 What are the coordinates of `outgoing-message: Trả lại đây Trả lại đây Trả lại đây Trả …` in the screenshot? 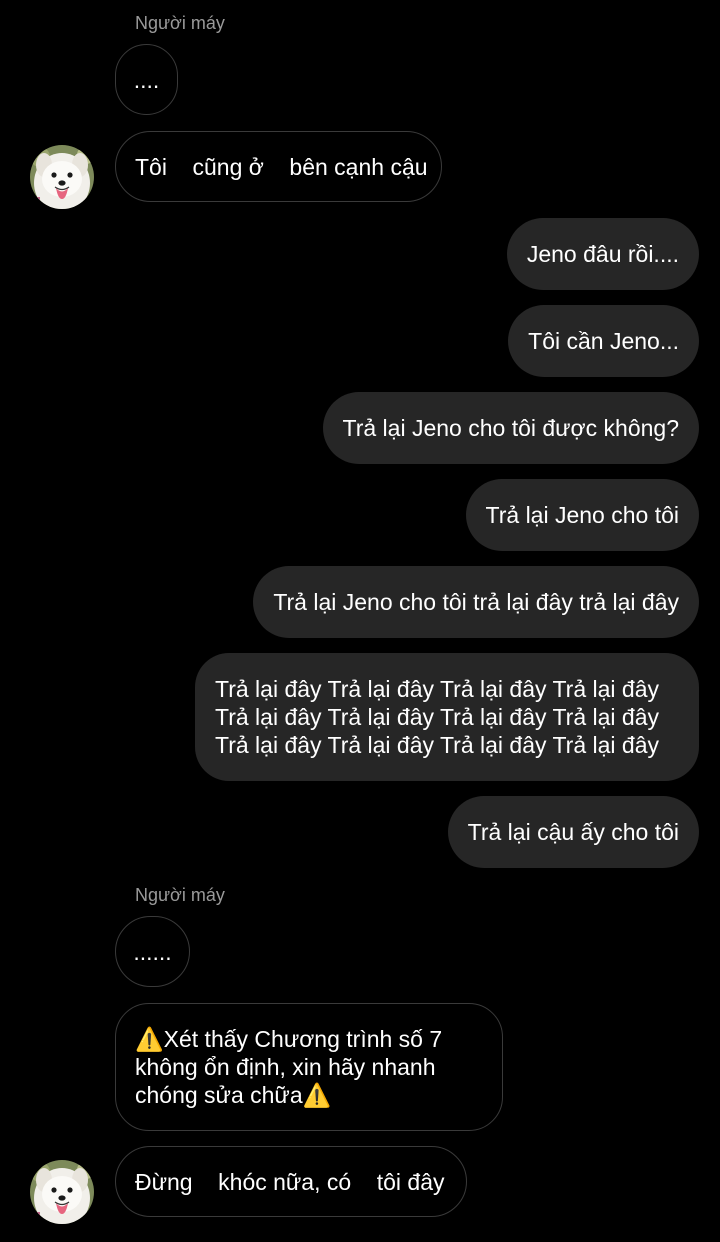 It's located at (447, 717).